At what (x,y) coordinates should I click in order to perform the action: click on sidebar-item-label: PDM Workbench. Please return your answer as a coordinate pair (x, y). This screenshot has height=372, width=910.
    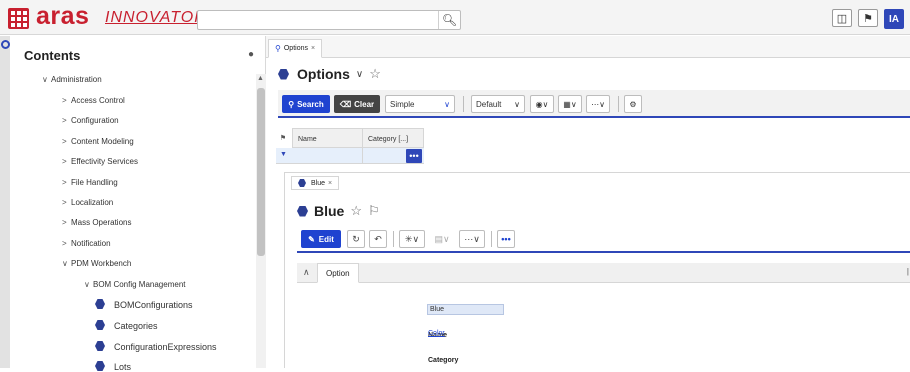
    Looking at the image, I should click on (101, 263).